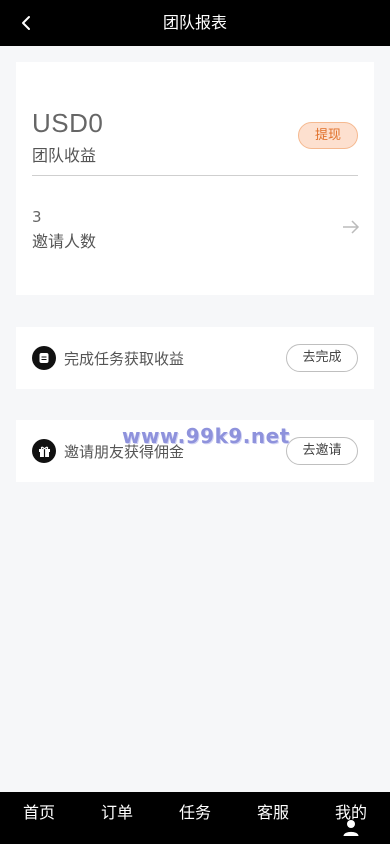 The image size is (390, 844). Describe the element at coordinates (351, 818) in the screenshot. I see `tab-mine: 我的` at that location.